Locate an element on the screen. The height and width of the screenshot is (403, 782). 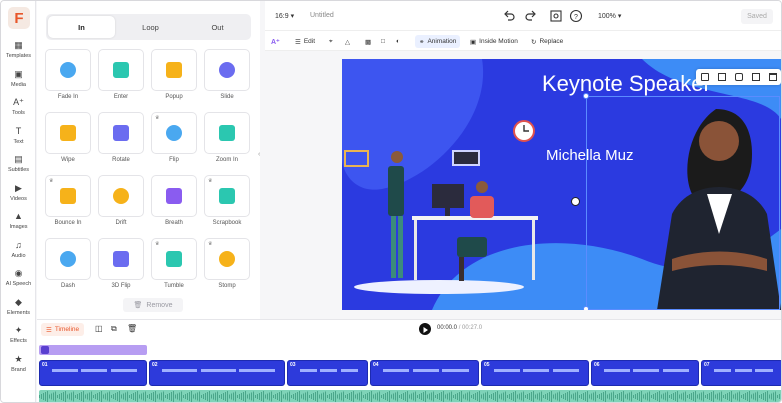
tab-out: Out is located at coordinates (217, 27).